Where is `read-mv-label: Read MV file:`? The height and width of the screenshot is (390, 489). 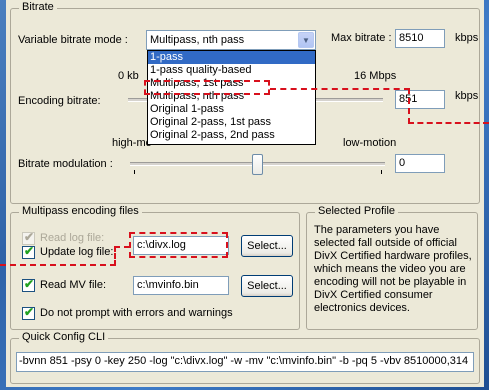 read-mv-label: Read MV file: is located at coordinates (73, 285).